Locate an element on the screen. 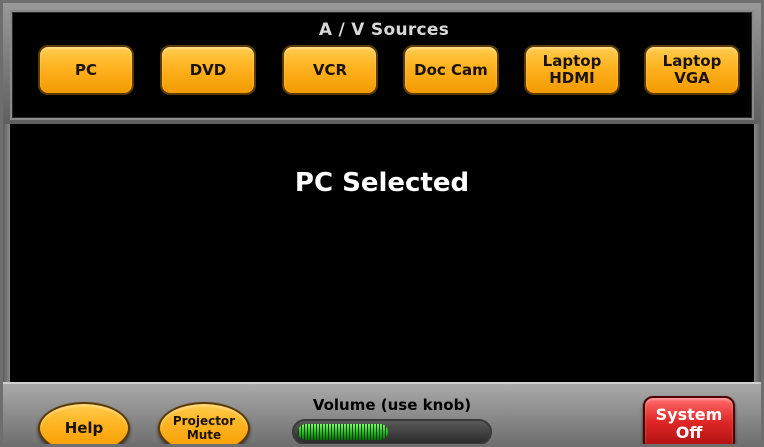  sources-title: A / V Sources is located at coordinates (384, 30).